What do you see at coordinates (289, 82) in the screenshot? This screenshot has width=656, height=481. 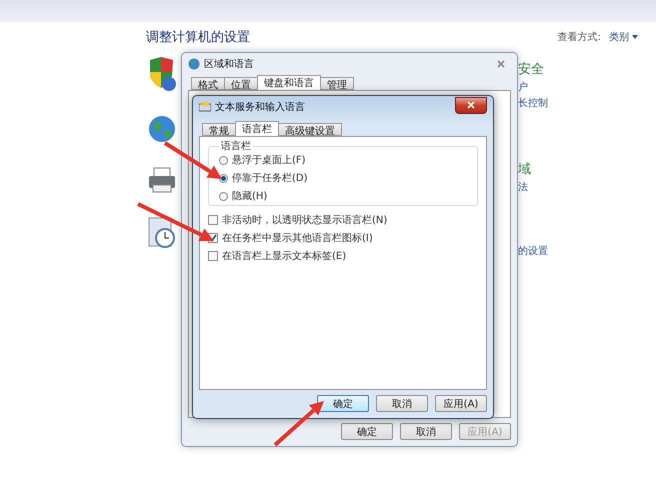 I see `tab: 键盘和语言` at bounding box center [289, 82].